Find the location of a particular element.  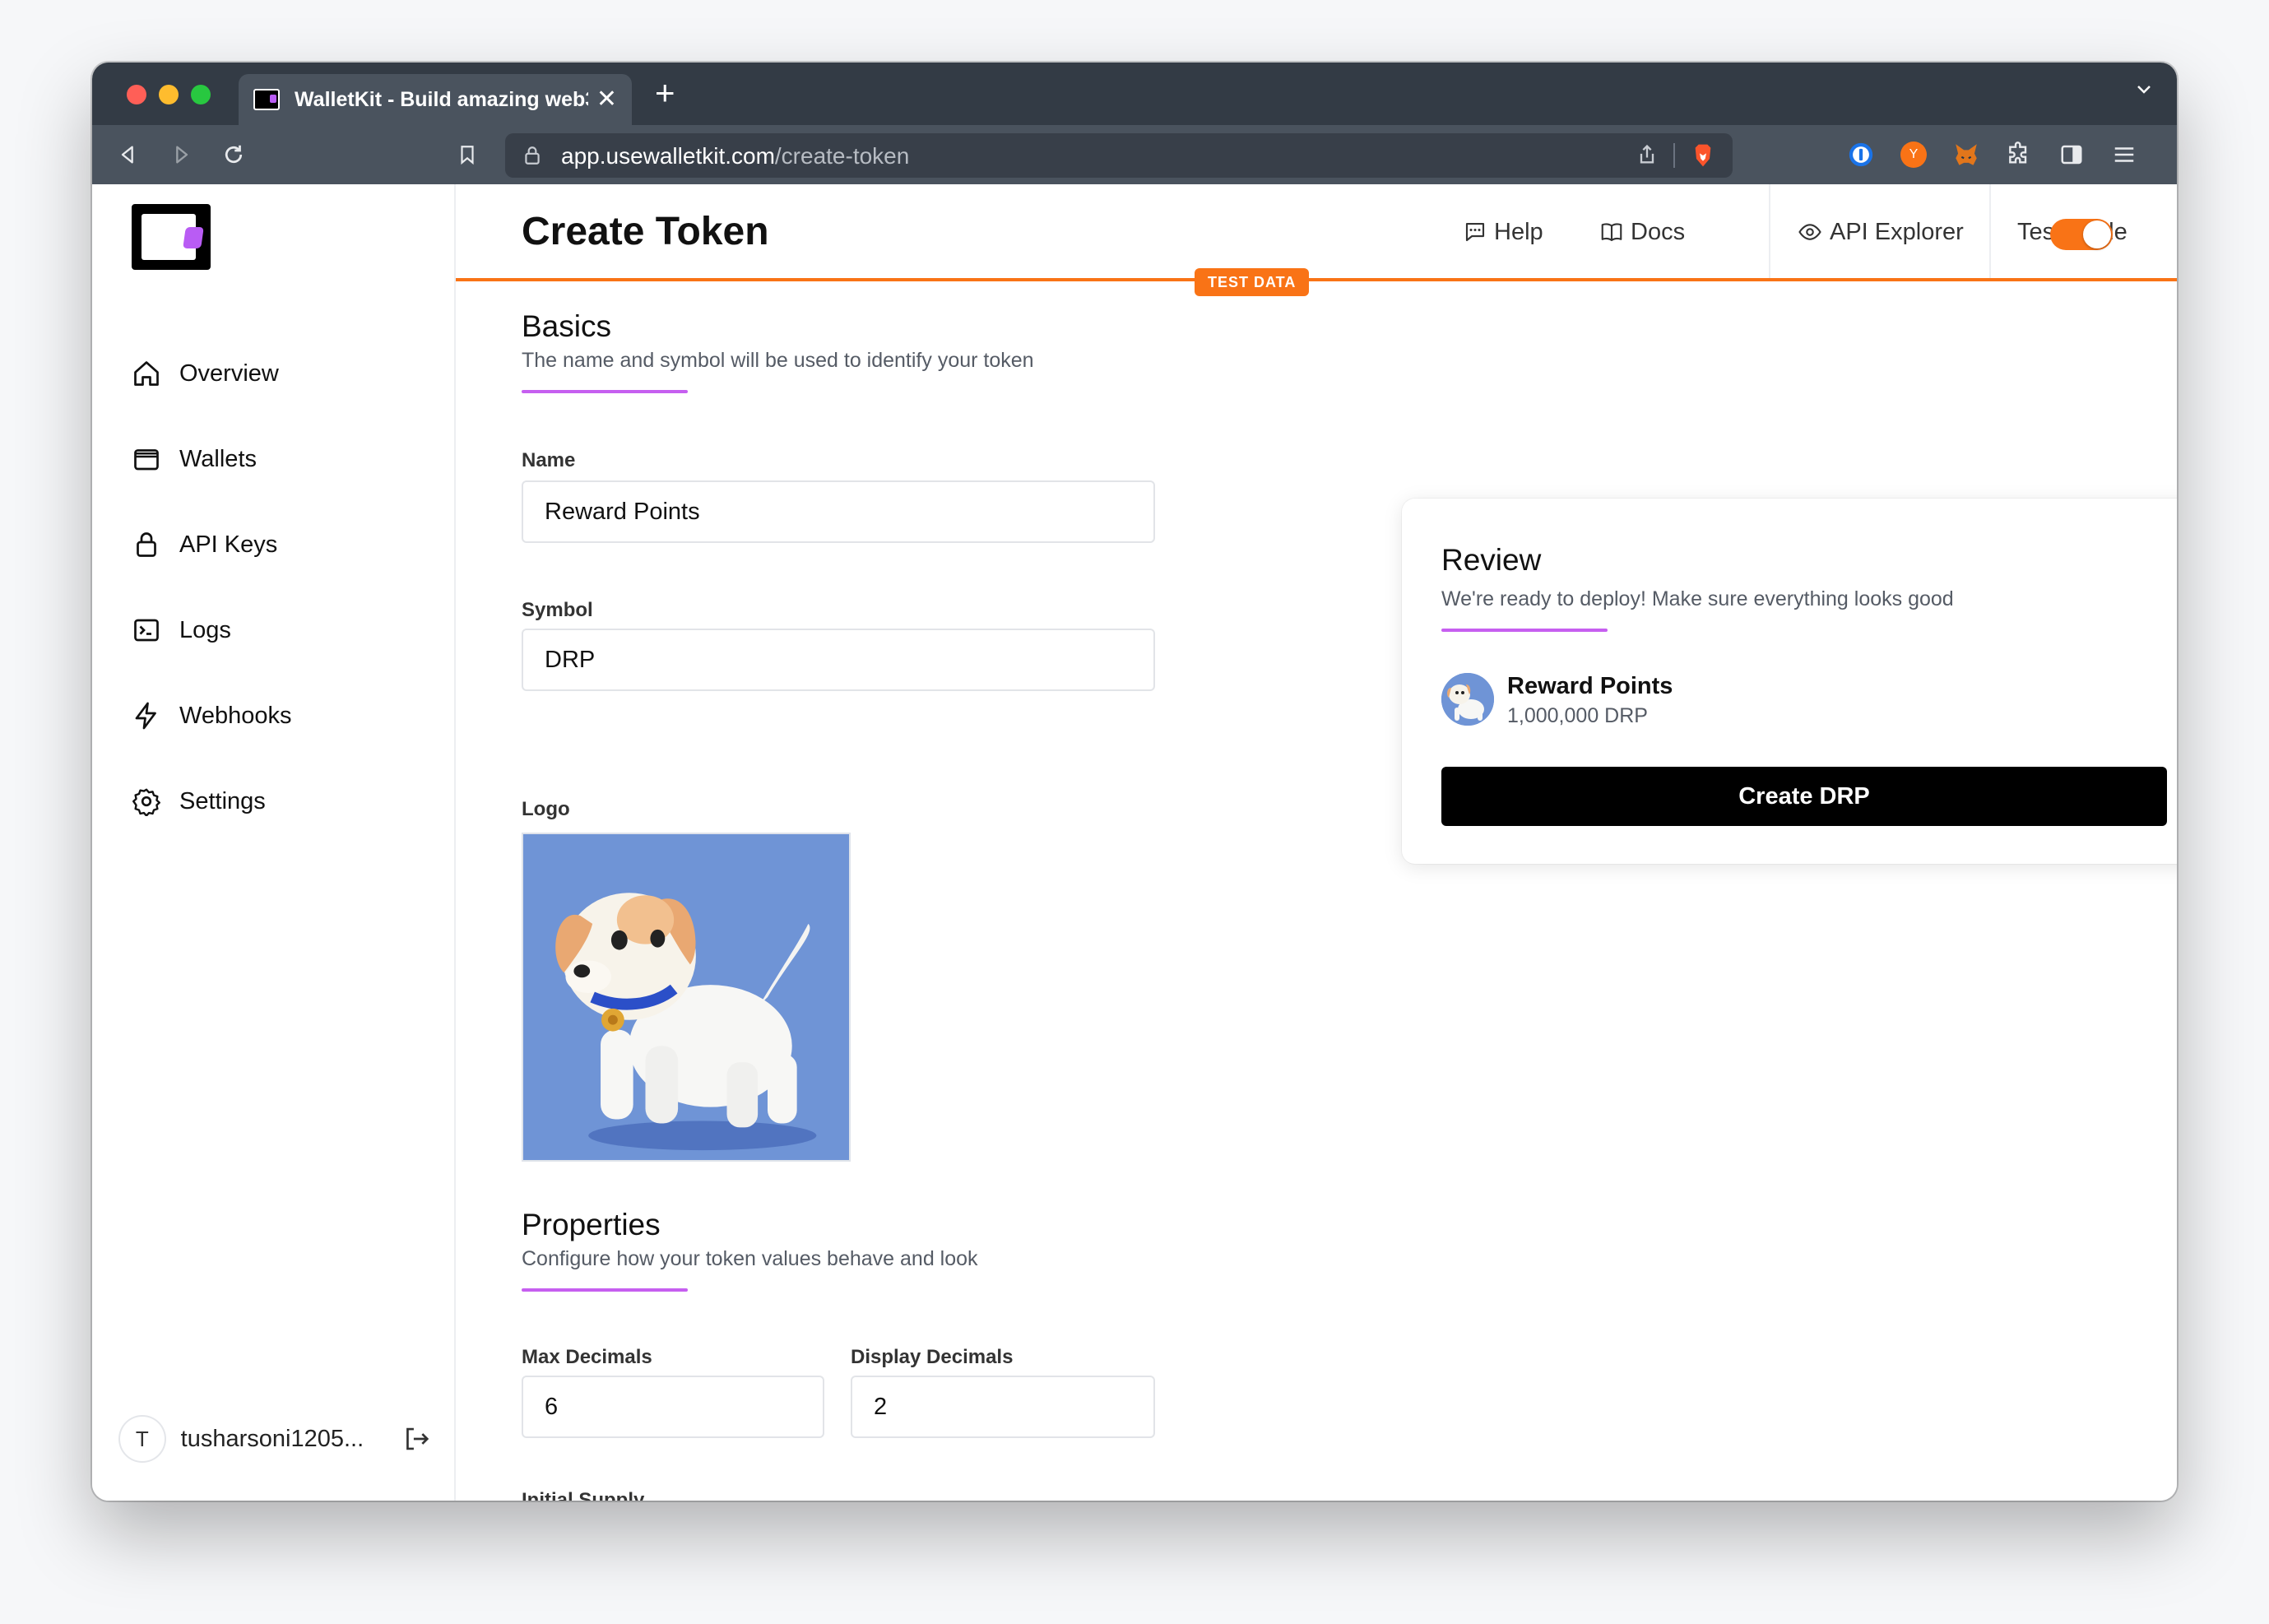

sidebar-item-wallets: Wallets is located at coordinates (195, 459).